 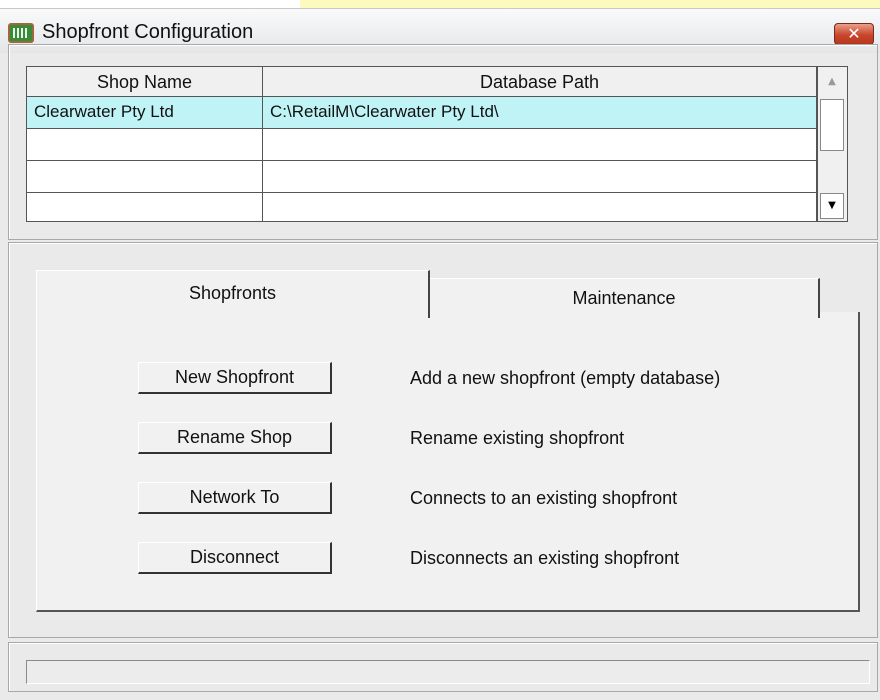 What do you see at coordinates (235, 438) in the screenshot?
I see `rename-shop-button: Rename Shop` at bounding box center [235, 438].